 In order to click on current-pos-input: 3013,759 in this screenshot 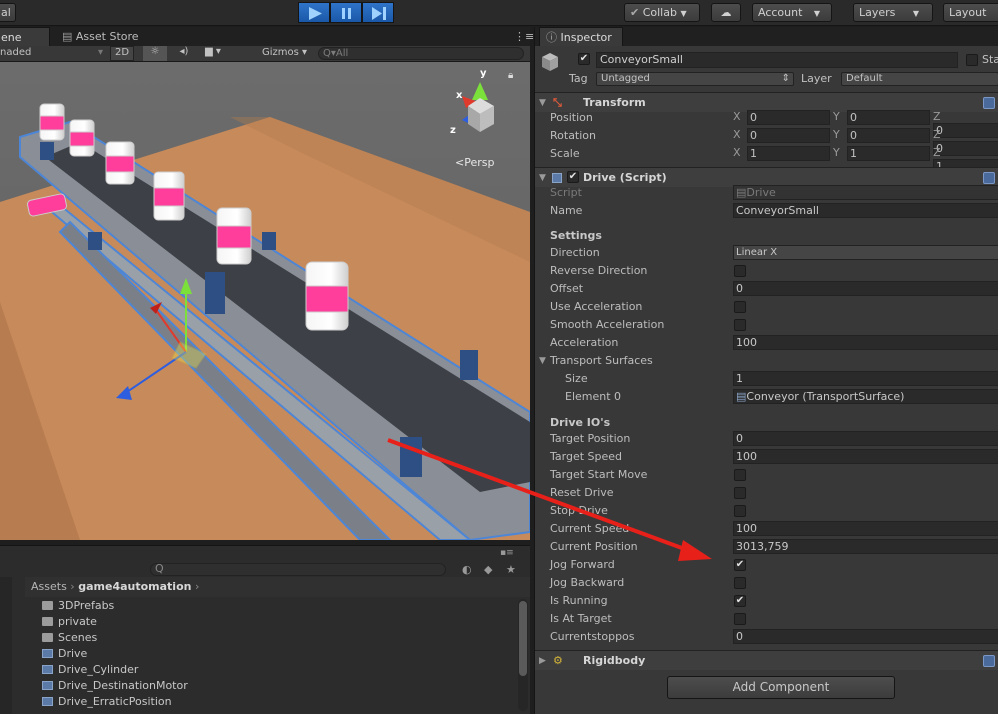, I will do `click(865, 546)`.